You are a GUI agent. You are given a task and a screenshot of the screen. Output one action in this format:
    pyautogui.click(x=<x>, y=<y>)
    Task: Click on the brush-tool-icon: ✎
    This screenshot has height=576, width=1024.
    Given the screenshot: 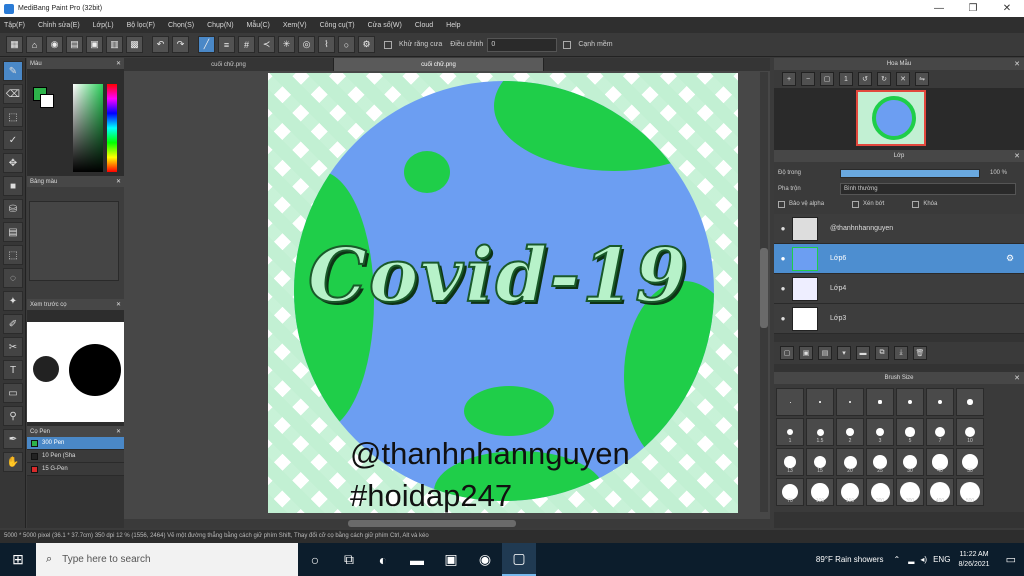 What is the action you would take?
    pyautogui.click(x=13, y=71)
    